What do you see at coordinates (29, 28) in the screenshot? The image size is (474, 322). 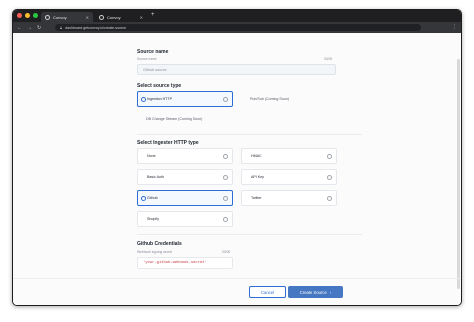 I see `forward-icon: →` at bounding box center [29, 28].